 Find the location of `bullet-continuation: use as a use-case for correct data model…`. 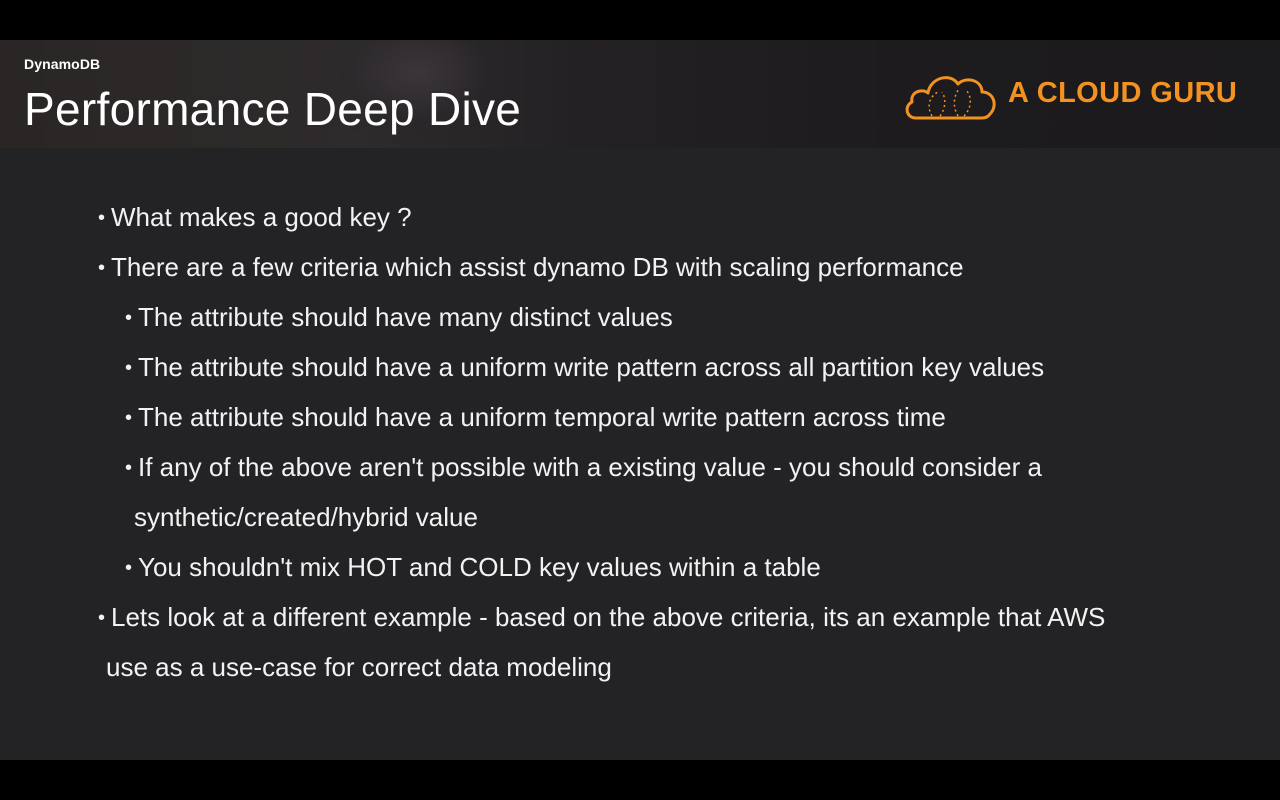

bullet-continuation: use as a use-case for correct data model… is located at coordinates (359, 667).